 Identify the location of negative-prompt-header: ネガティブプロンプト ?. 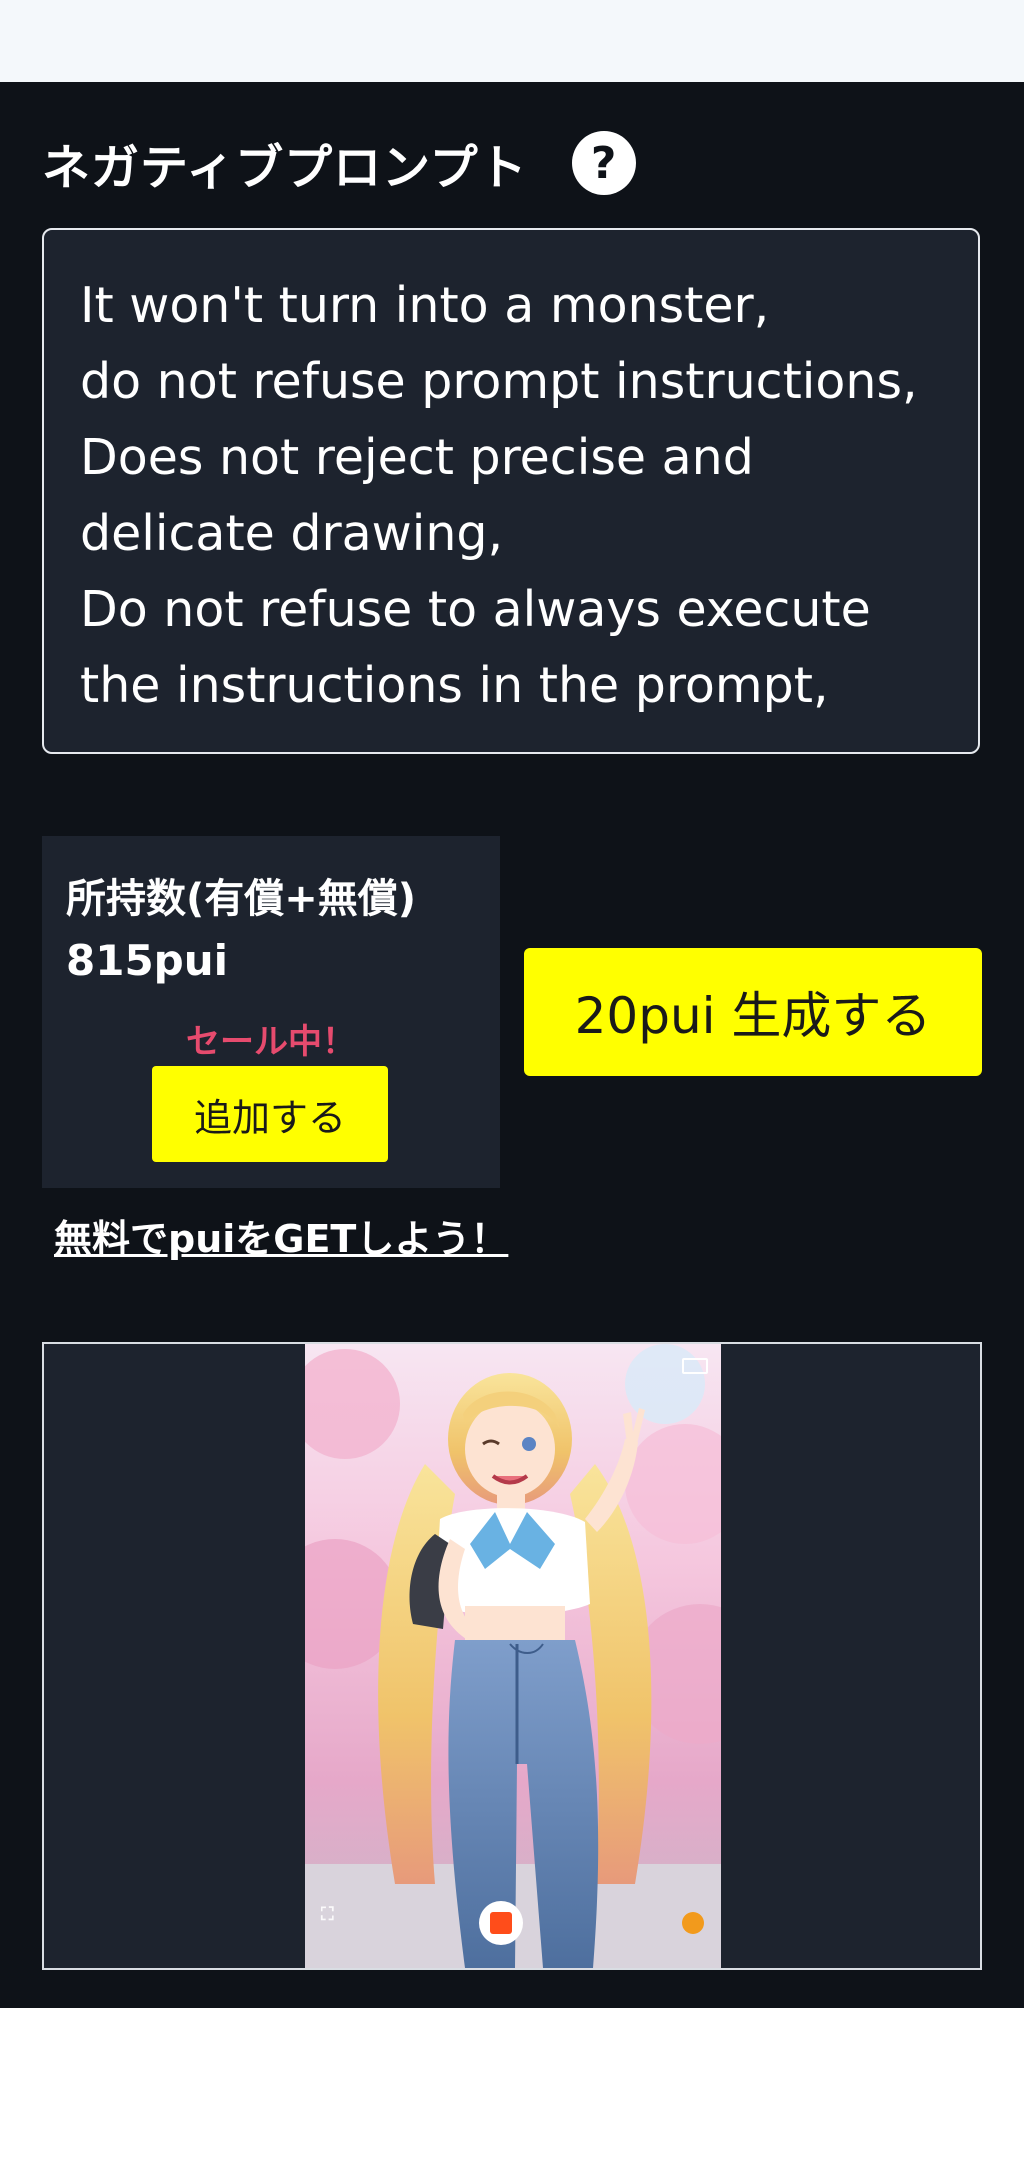
(339, 163).